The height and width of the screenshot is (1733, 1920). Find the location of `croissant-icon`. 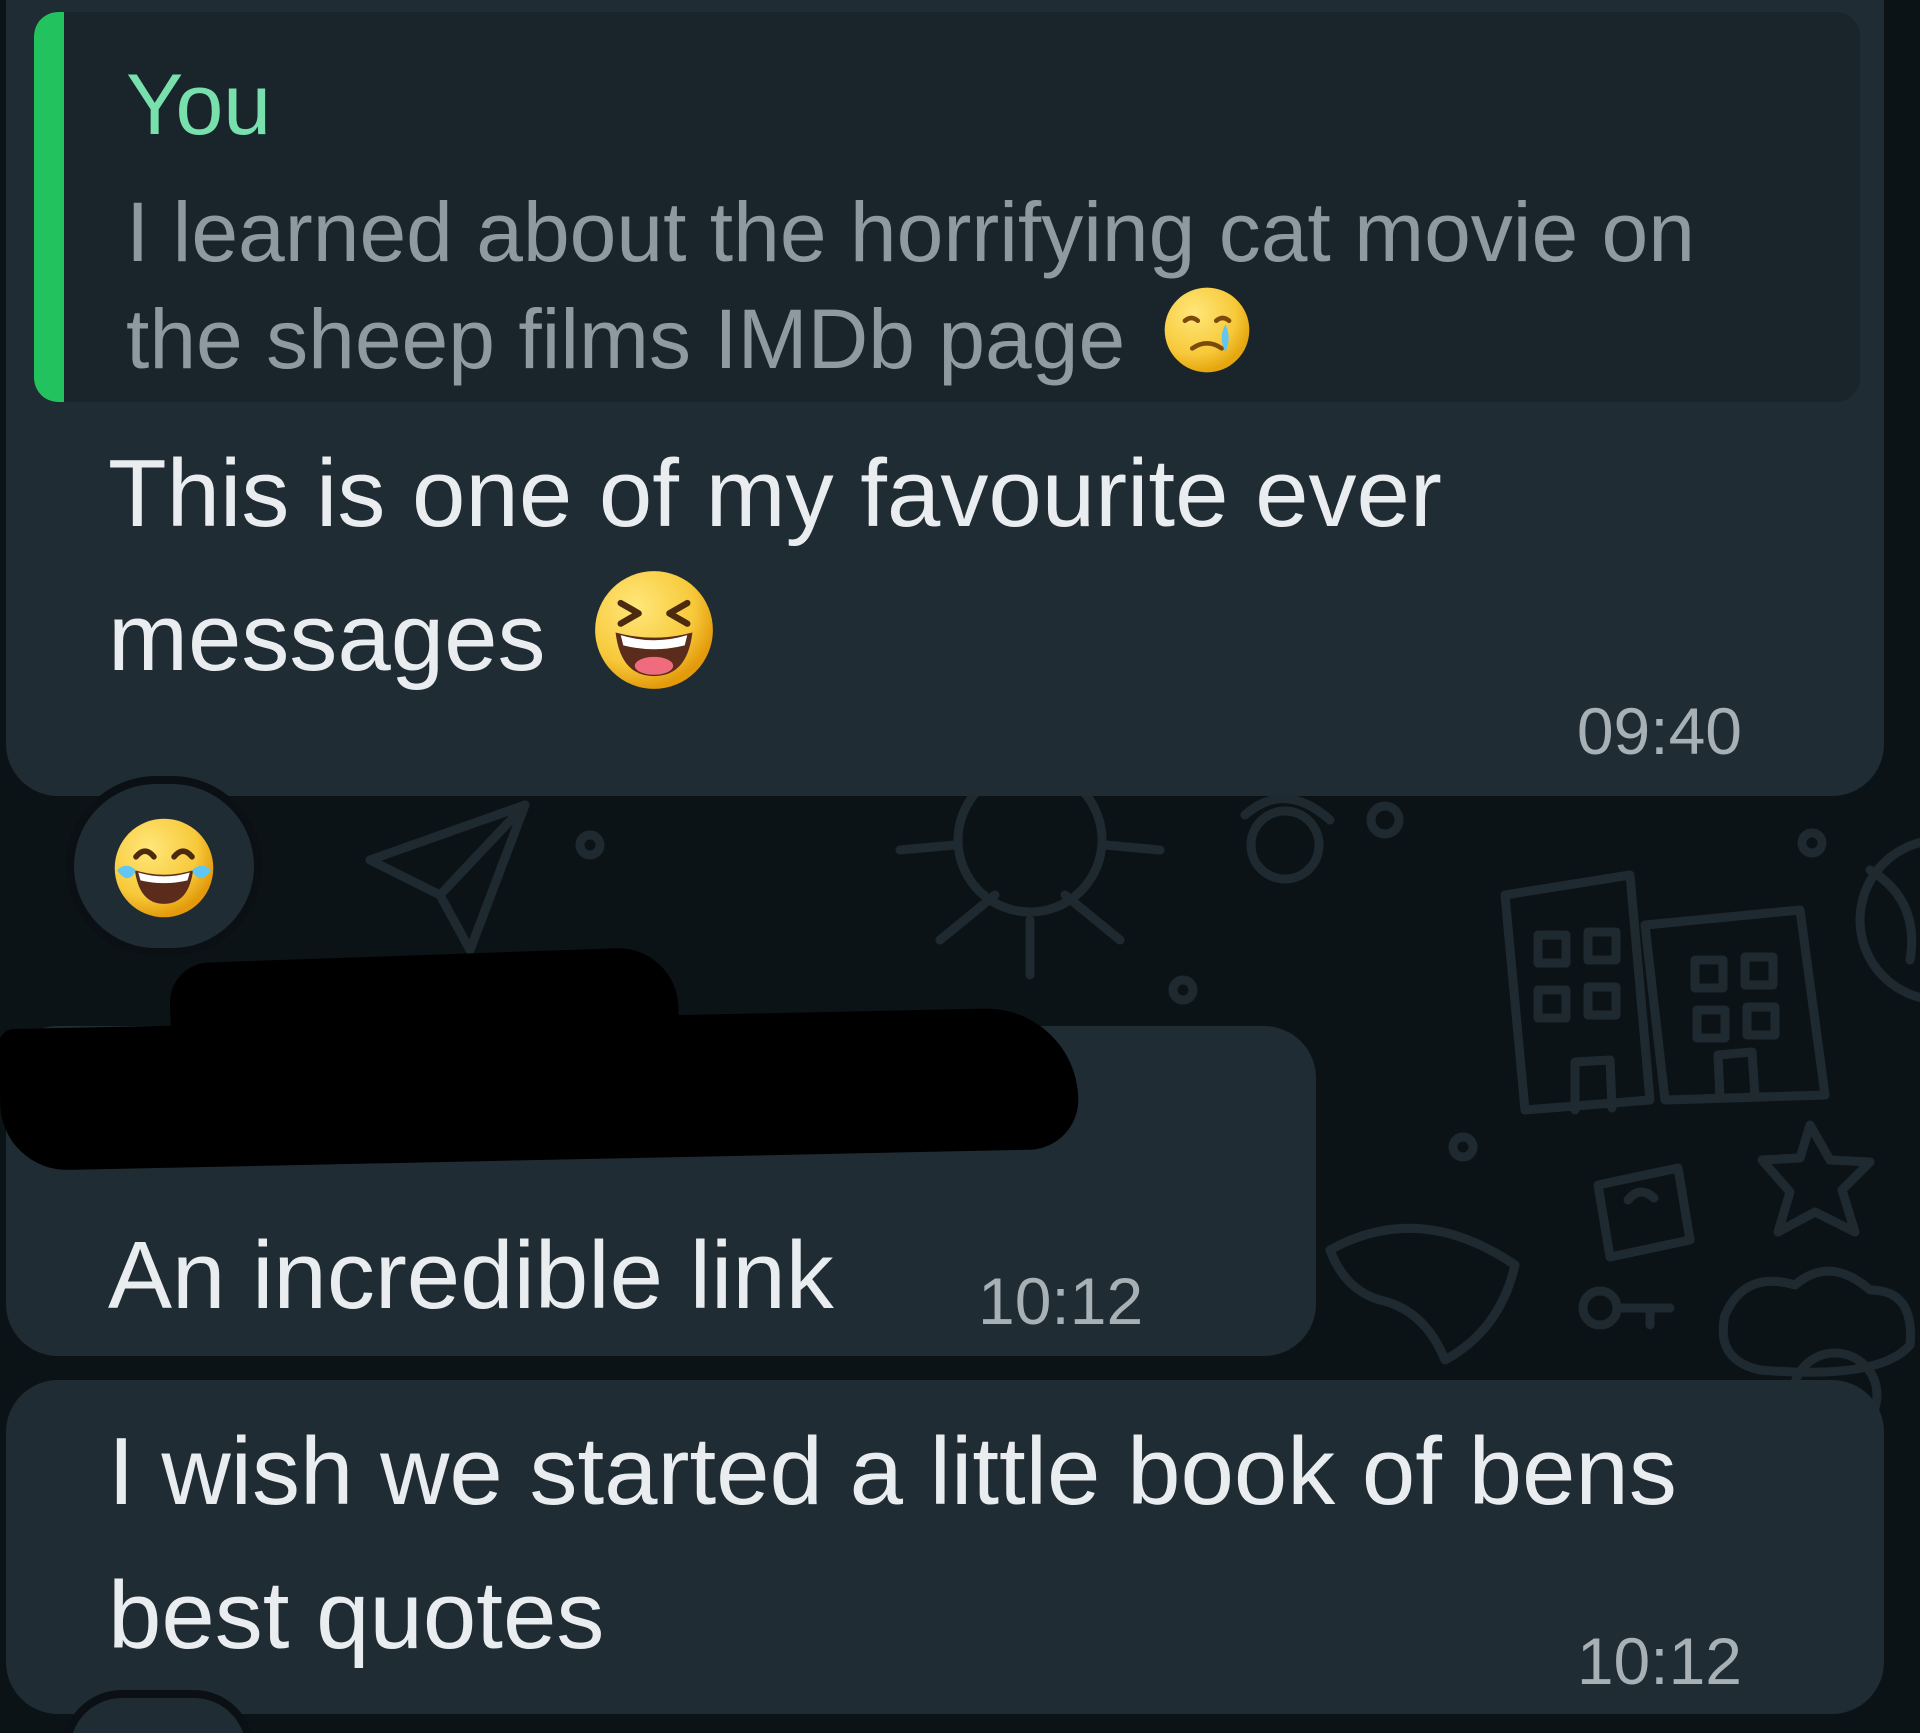

croissant-icon is located at coordinates (1422, 1294).